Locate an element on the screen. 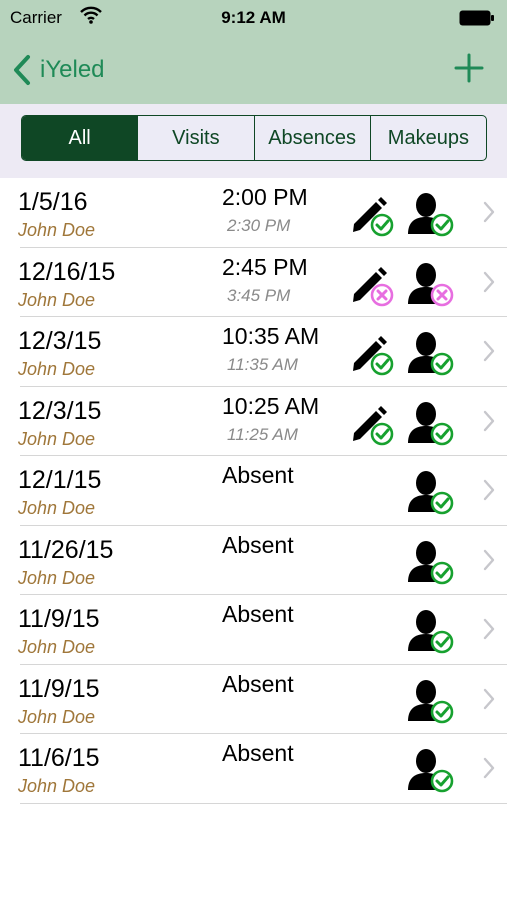 This screenshot has width=507, height=900. row-start-time: 10:35 AM is located at coordinates (271, 336).